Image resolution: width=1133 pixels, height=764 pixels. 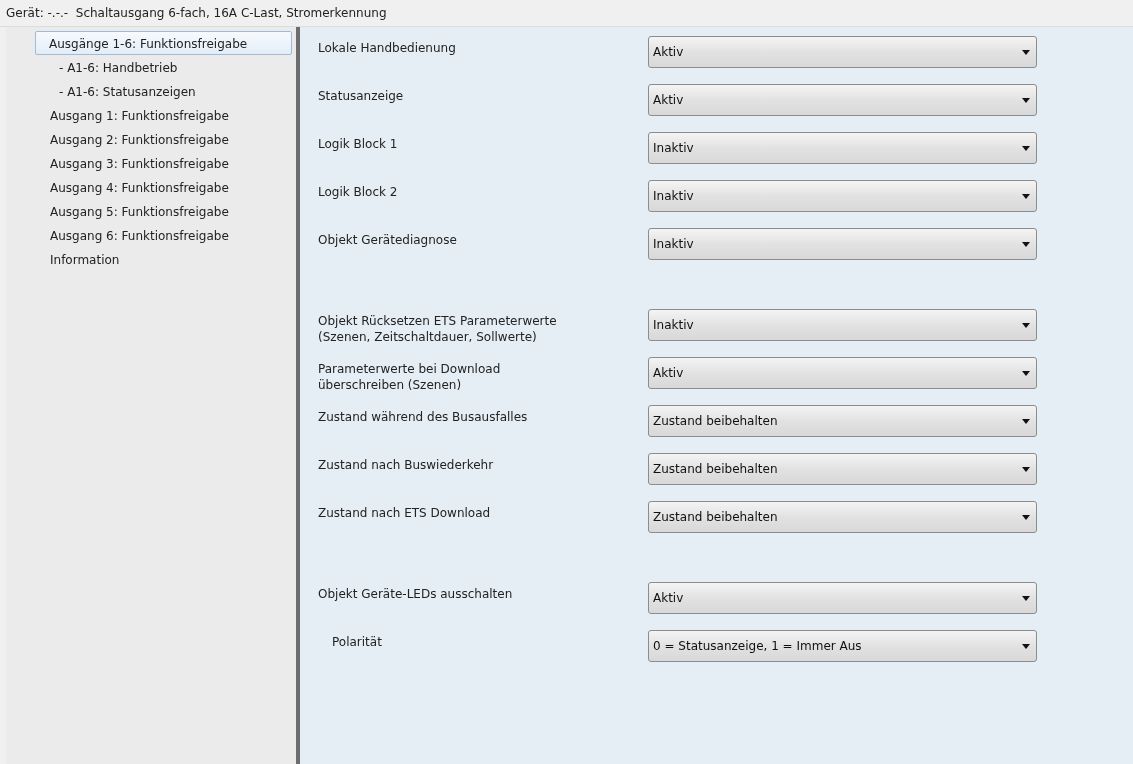 I want to click on setting-label: Objekt Rücksetzen ETS Parameterwerte (Szenen, Zeitschaltdauer, Sollwerte), so click(x=438, y=329).